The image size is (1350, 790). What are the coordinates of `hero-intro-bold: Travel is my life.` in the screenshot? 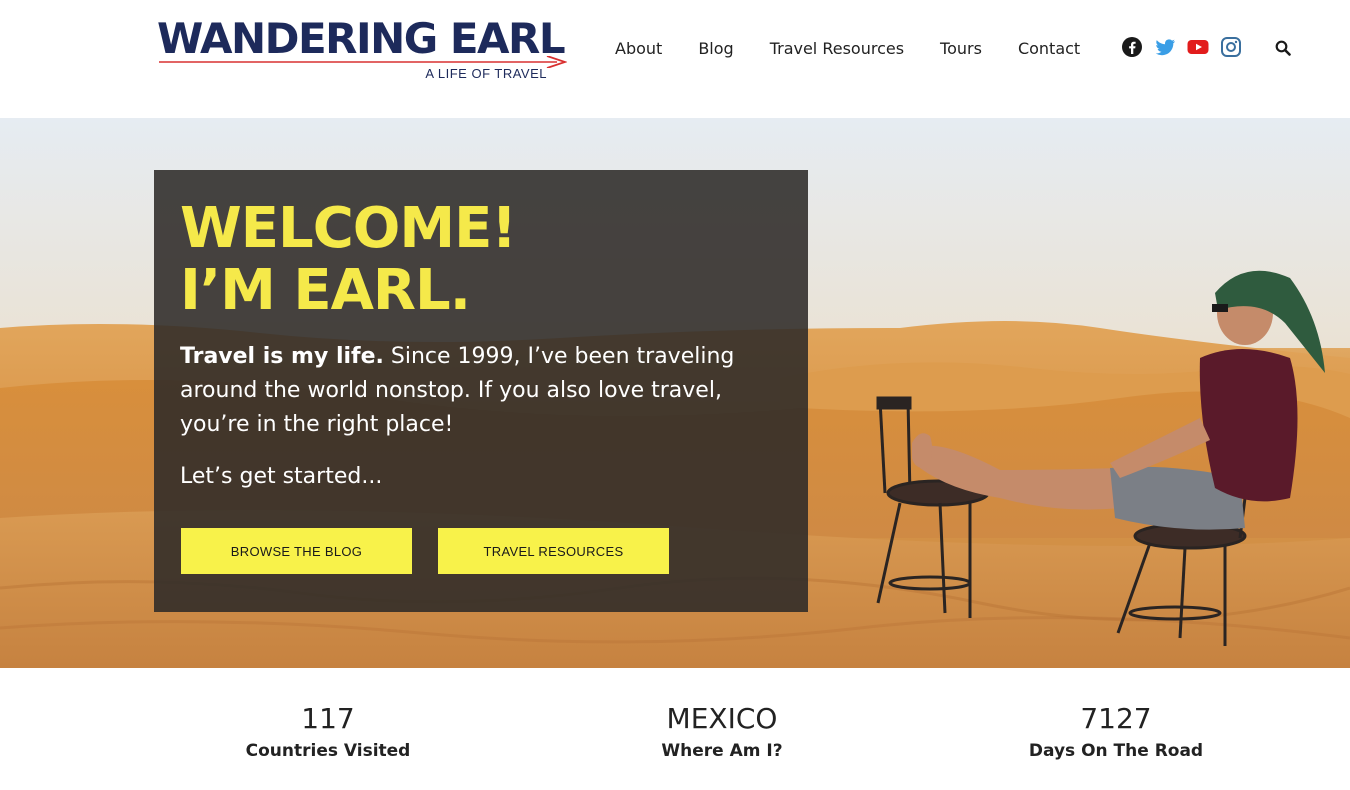 It's located at (282, 356).